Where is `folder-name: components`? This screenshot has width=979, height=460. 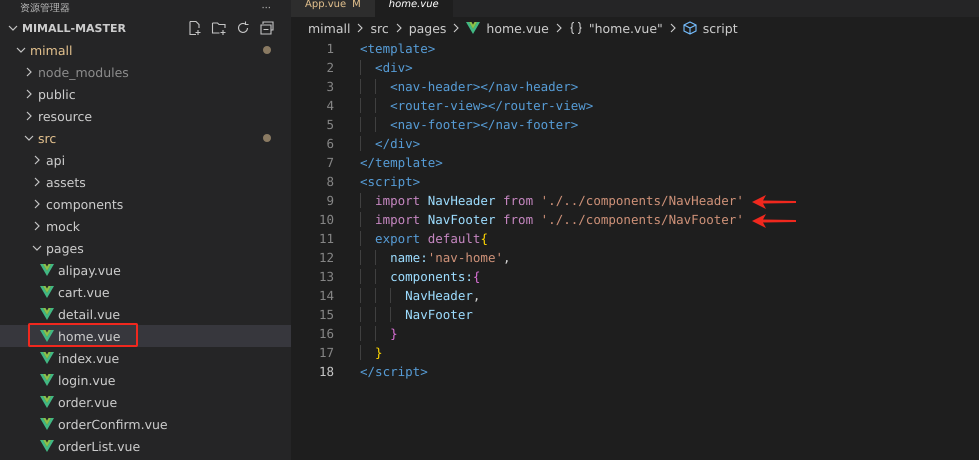
folder-name: components is located at coordinates (85, 204).